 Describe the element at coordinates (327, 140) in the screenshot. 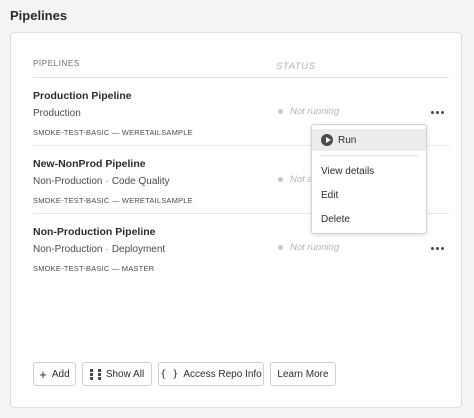

I see `play-circle-icon` at that location.